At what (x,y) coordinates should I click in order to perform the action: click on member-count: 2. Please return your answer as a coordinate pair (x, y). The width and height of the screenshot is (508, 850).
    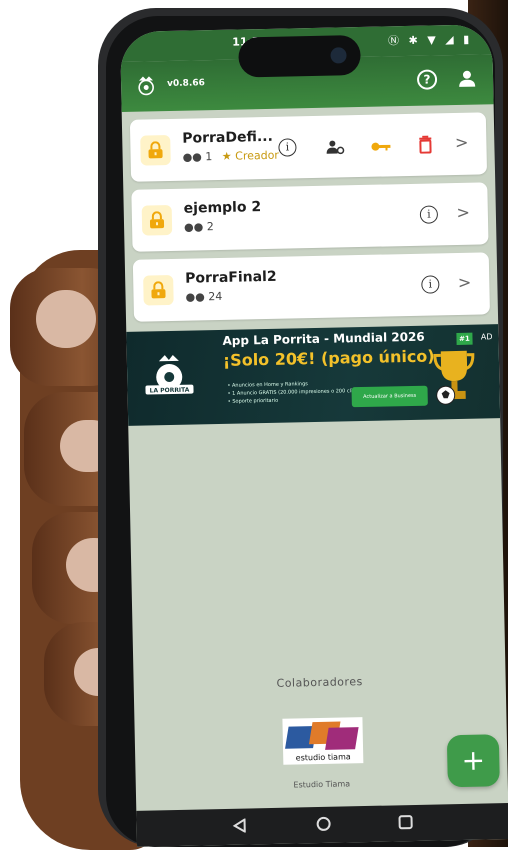
    Looking at the image, I should click on (210, 227).